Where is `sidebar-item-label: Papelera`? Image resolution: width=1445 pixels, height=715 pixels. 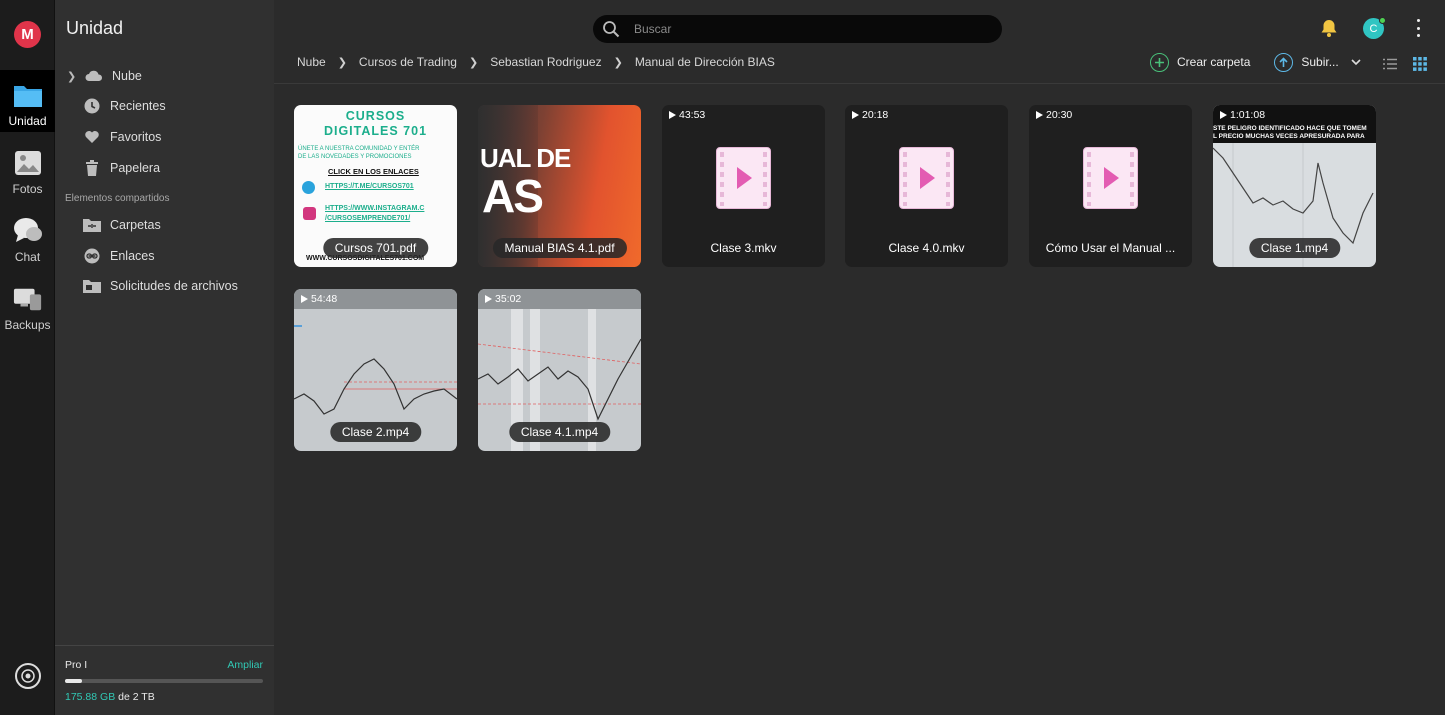
sidebar-item-label: Papelera is located at coordinates (135, 168).